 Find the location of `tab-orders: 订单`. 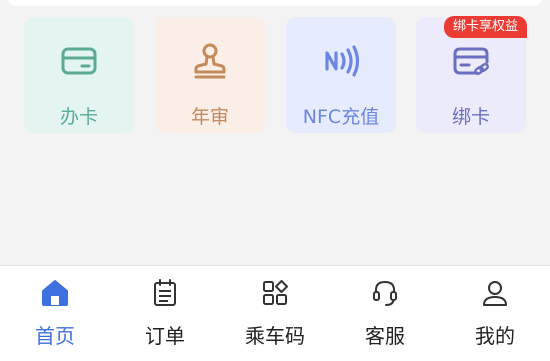

tab-orders: 订单 is located at coordinates (165, 313).